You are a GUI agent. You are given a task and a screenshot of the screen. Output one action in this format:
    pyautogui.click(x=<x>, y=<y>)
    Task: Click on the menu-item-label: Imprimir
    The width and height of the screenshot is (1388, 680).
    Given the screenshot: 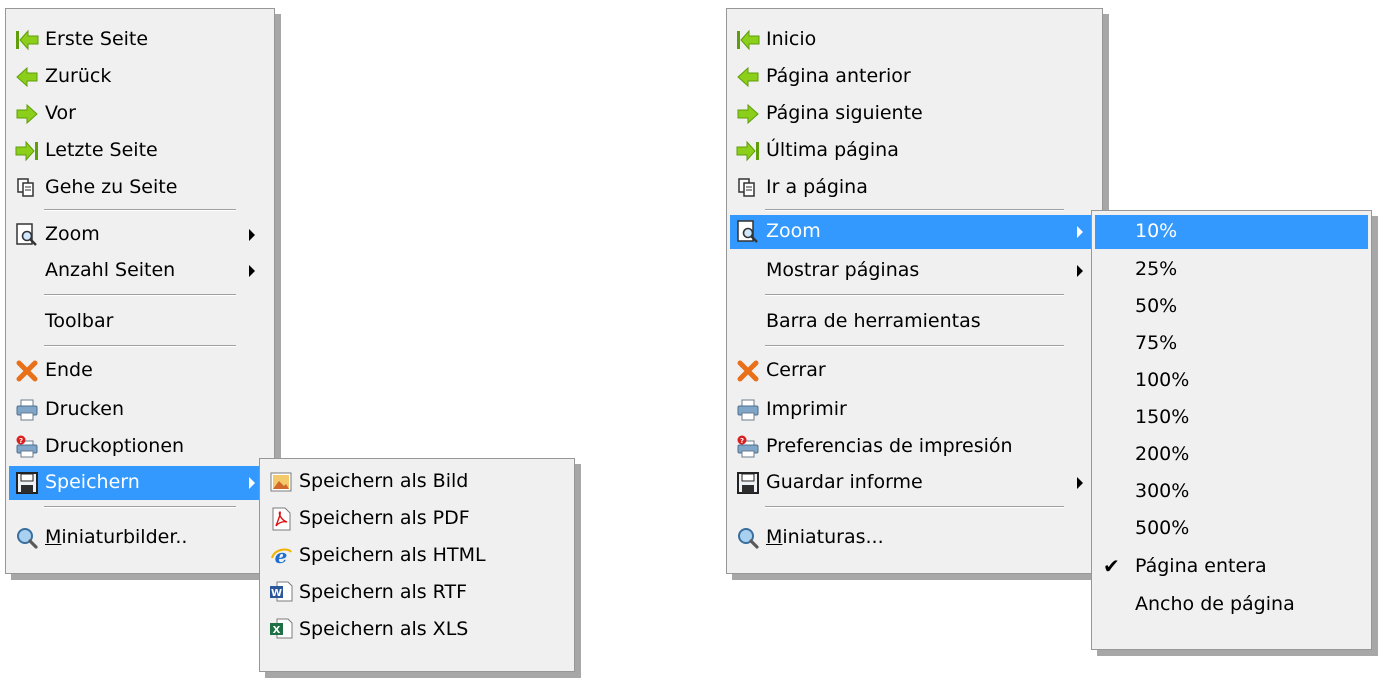 What is the action you would take?
    pyautogui.click(x=806, y=409)
    